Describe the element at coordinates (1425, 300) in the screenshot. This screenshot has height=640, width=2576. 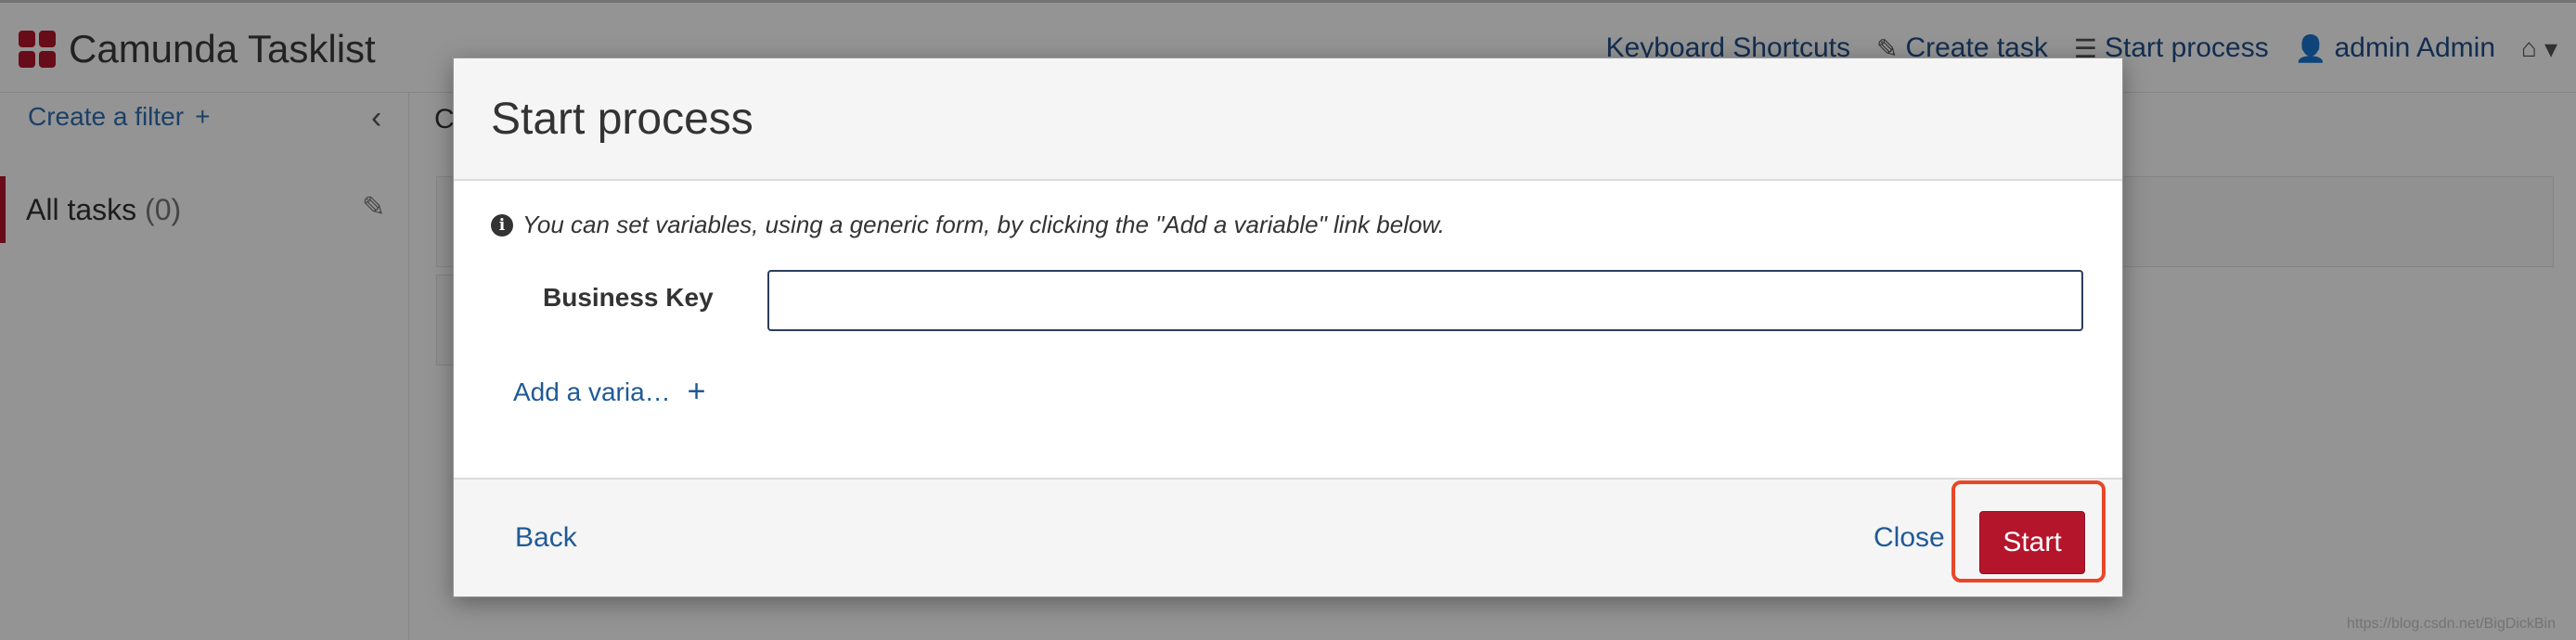
I see `business-key-input` at that location.